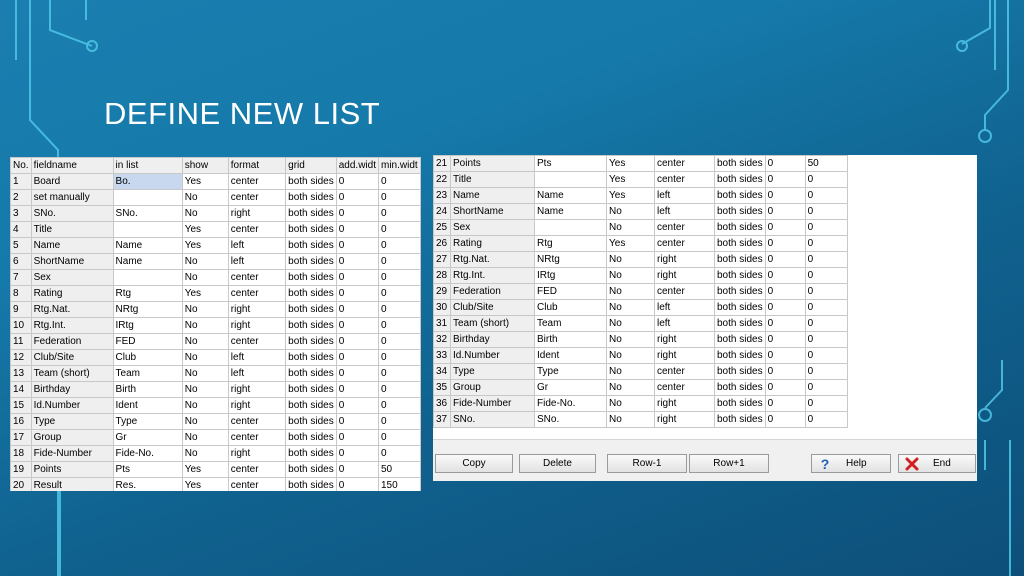  Describe the element at coordinates (492, 163) in the screenshot. I see `table-cell: Points` at that location.